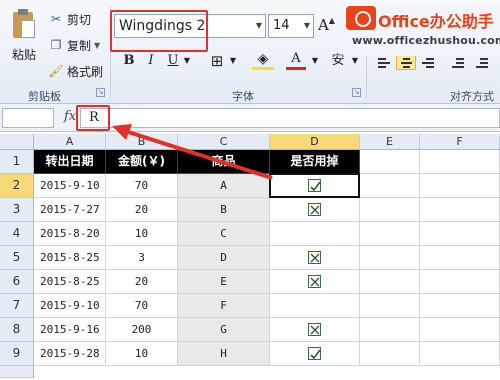 The height and width of the screenshot is (380, 500). Describe the element at coordinates (290, 118) in the screenshot. I see `formula-input: R` at that location.